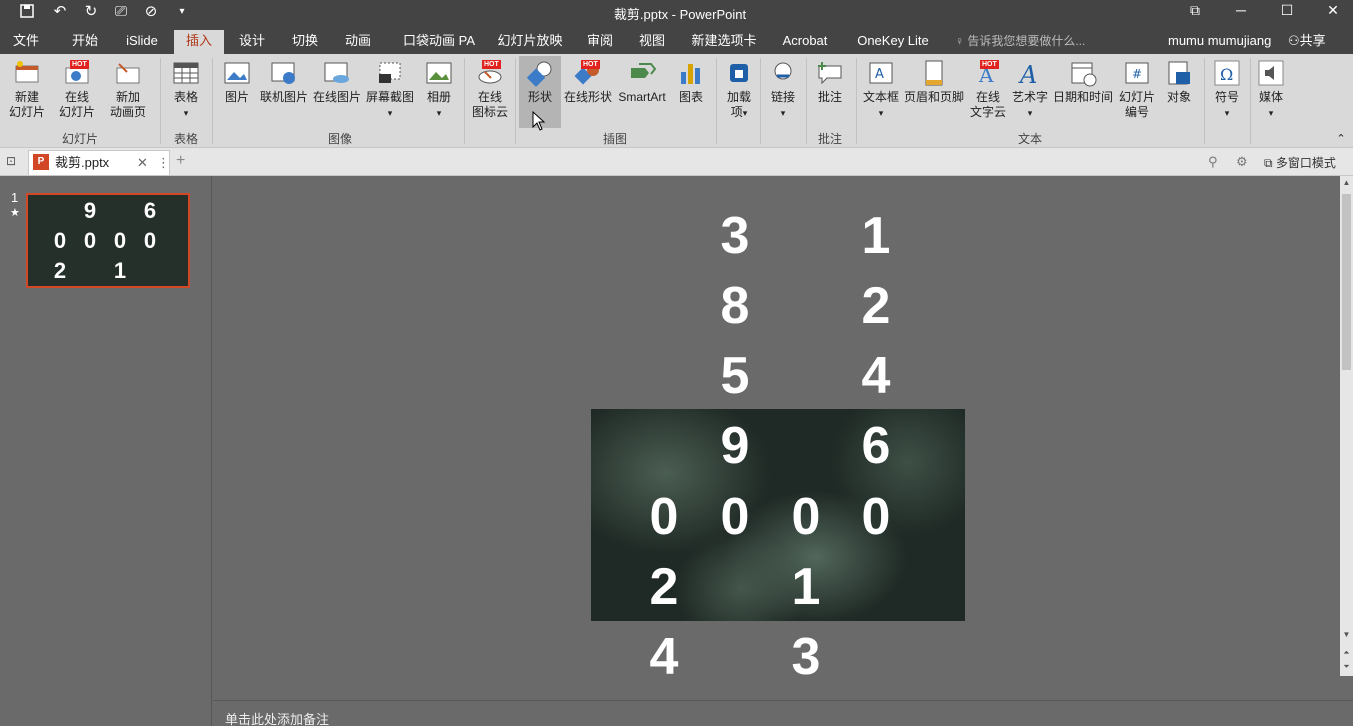 Image resolution: width=1353 pixels, height=726 pixels. I want to click on slide-digit: 5, so click(735, 376).